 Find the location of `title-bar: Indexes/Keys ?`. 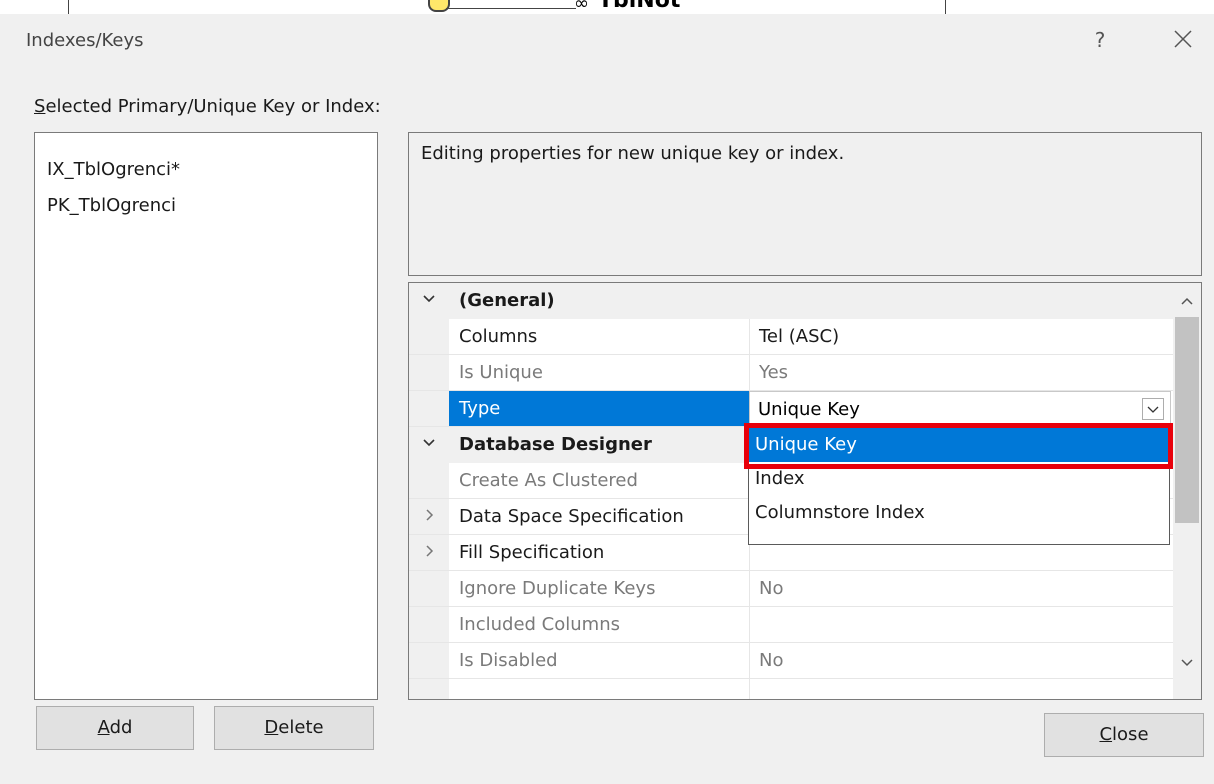

title-bar: Indexes/Keys ? is located at coordinates (607, 42).